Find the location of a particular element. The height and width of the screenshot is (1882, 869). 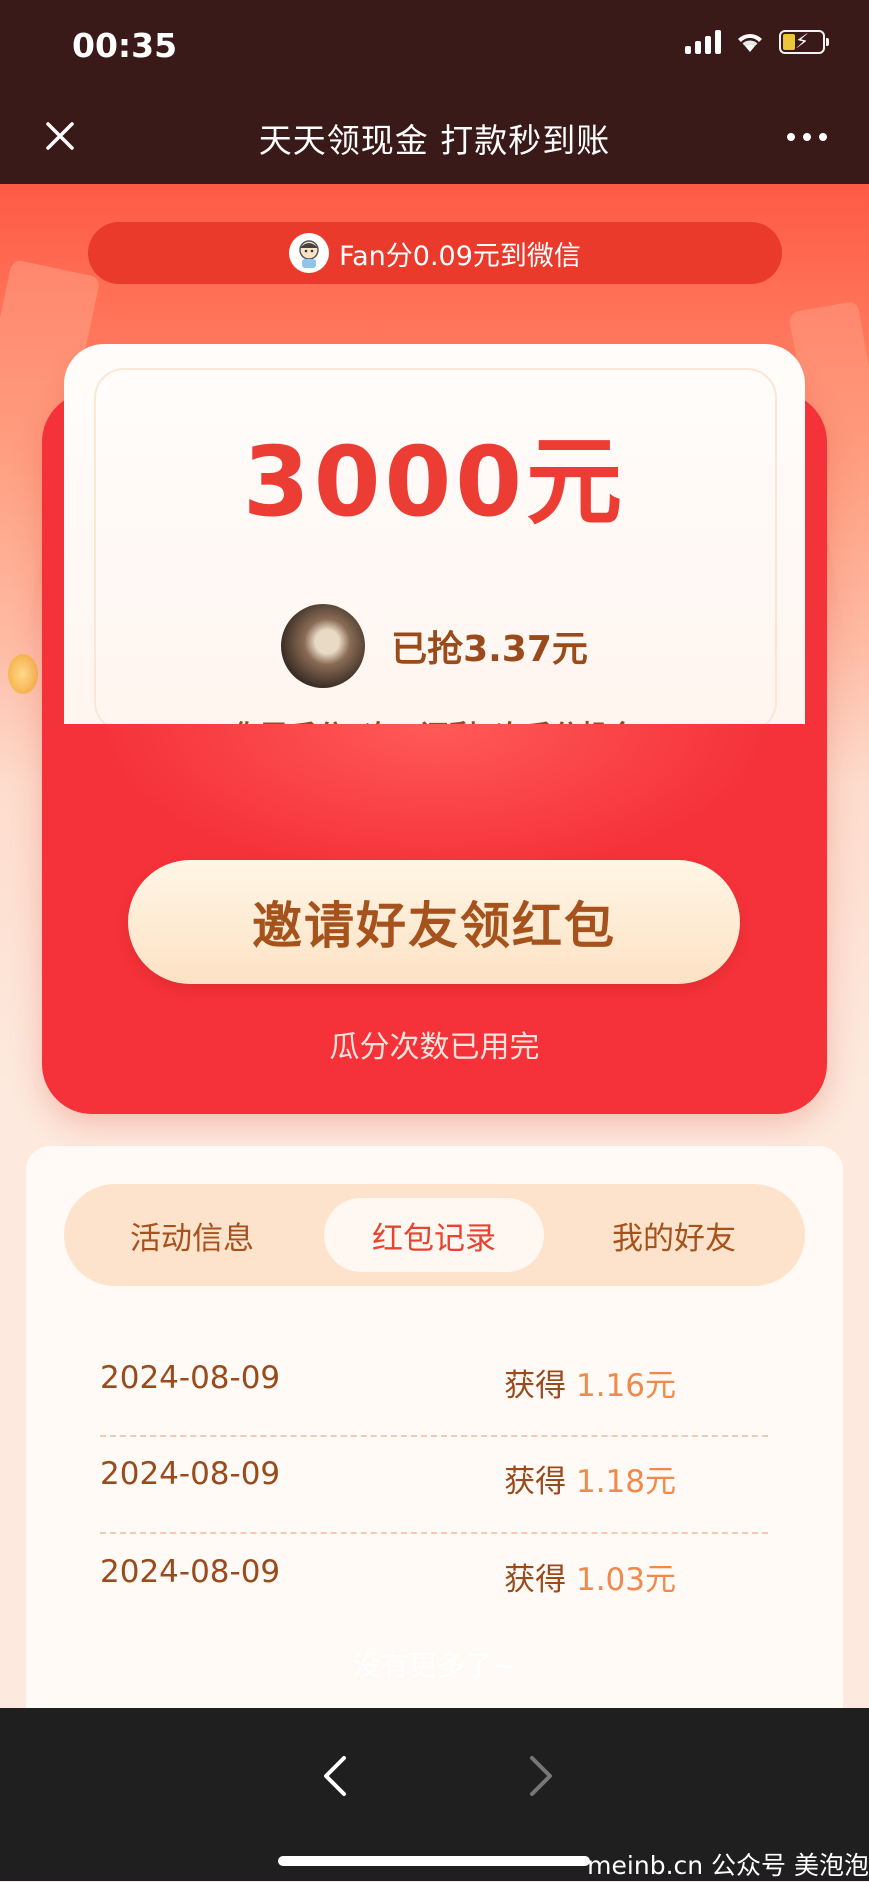

list-item: 2024-08-09 获得 1.16元 is located at coordinates (410, 1382).